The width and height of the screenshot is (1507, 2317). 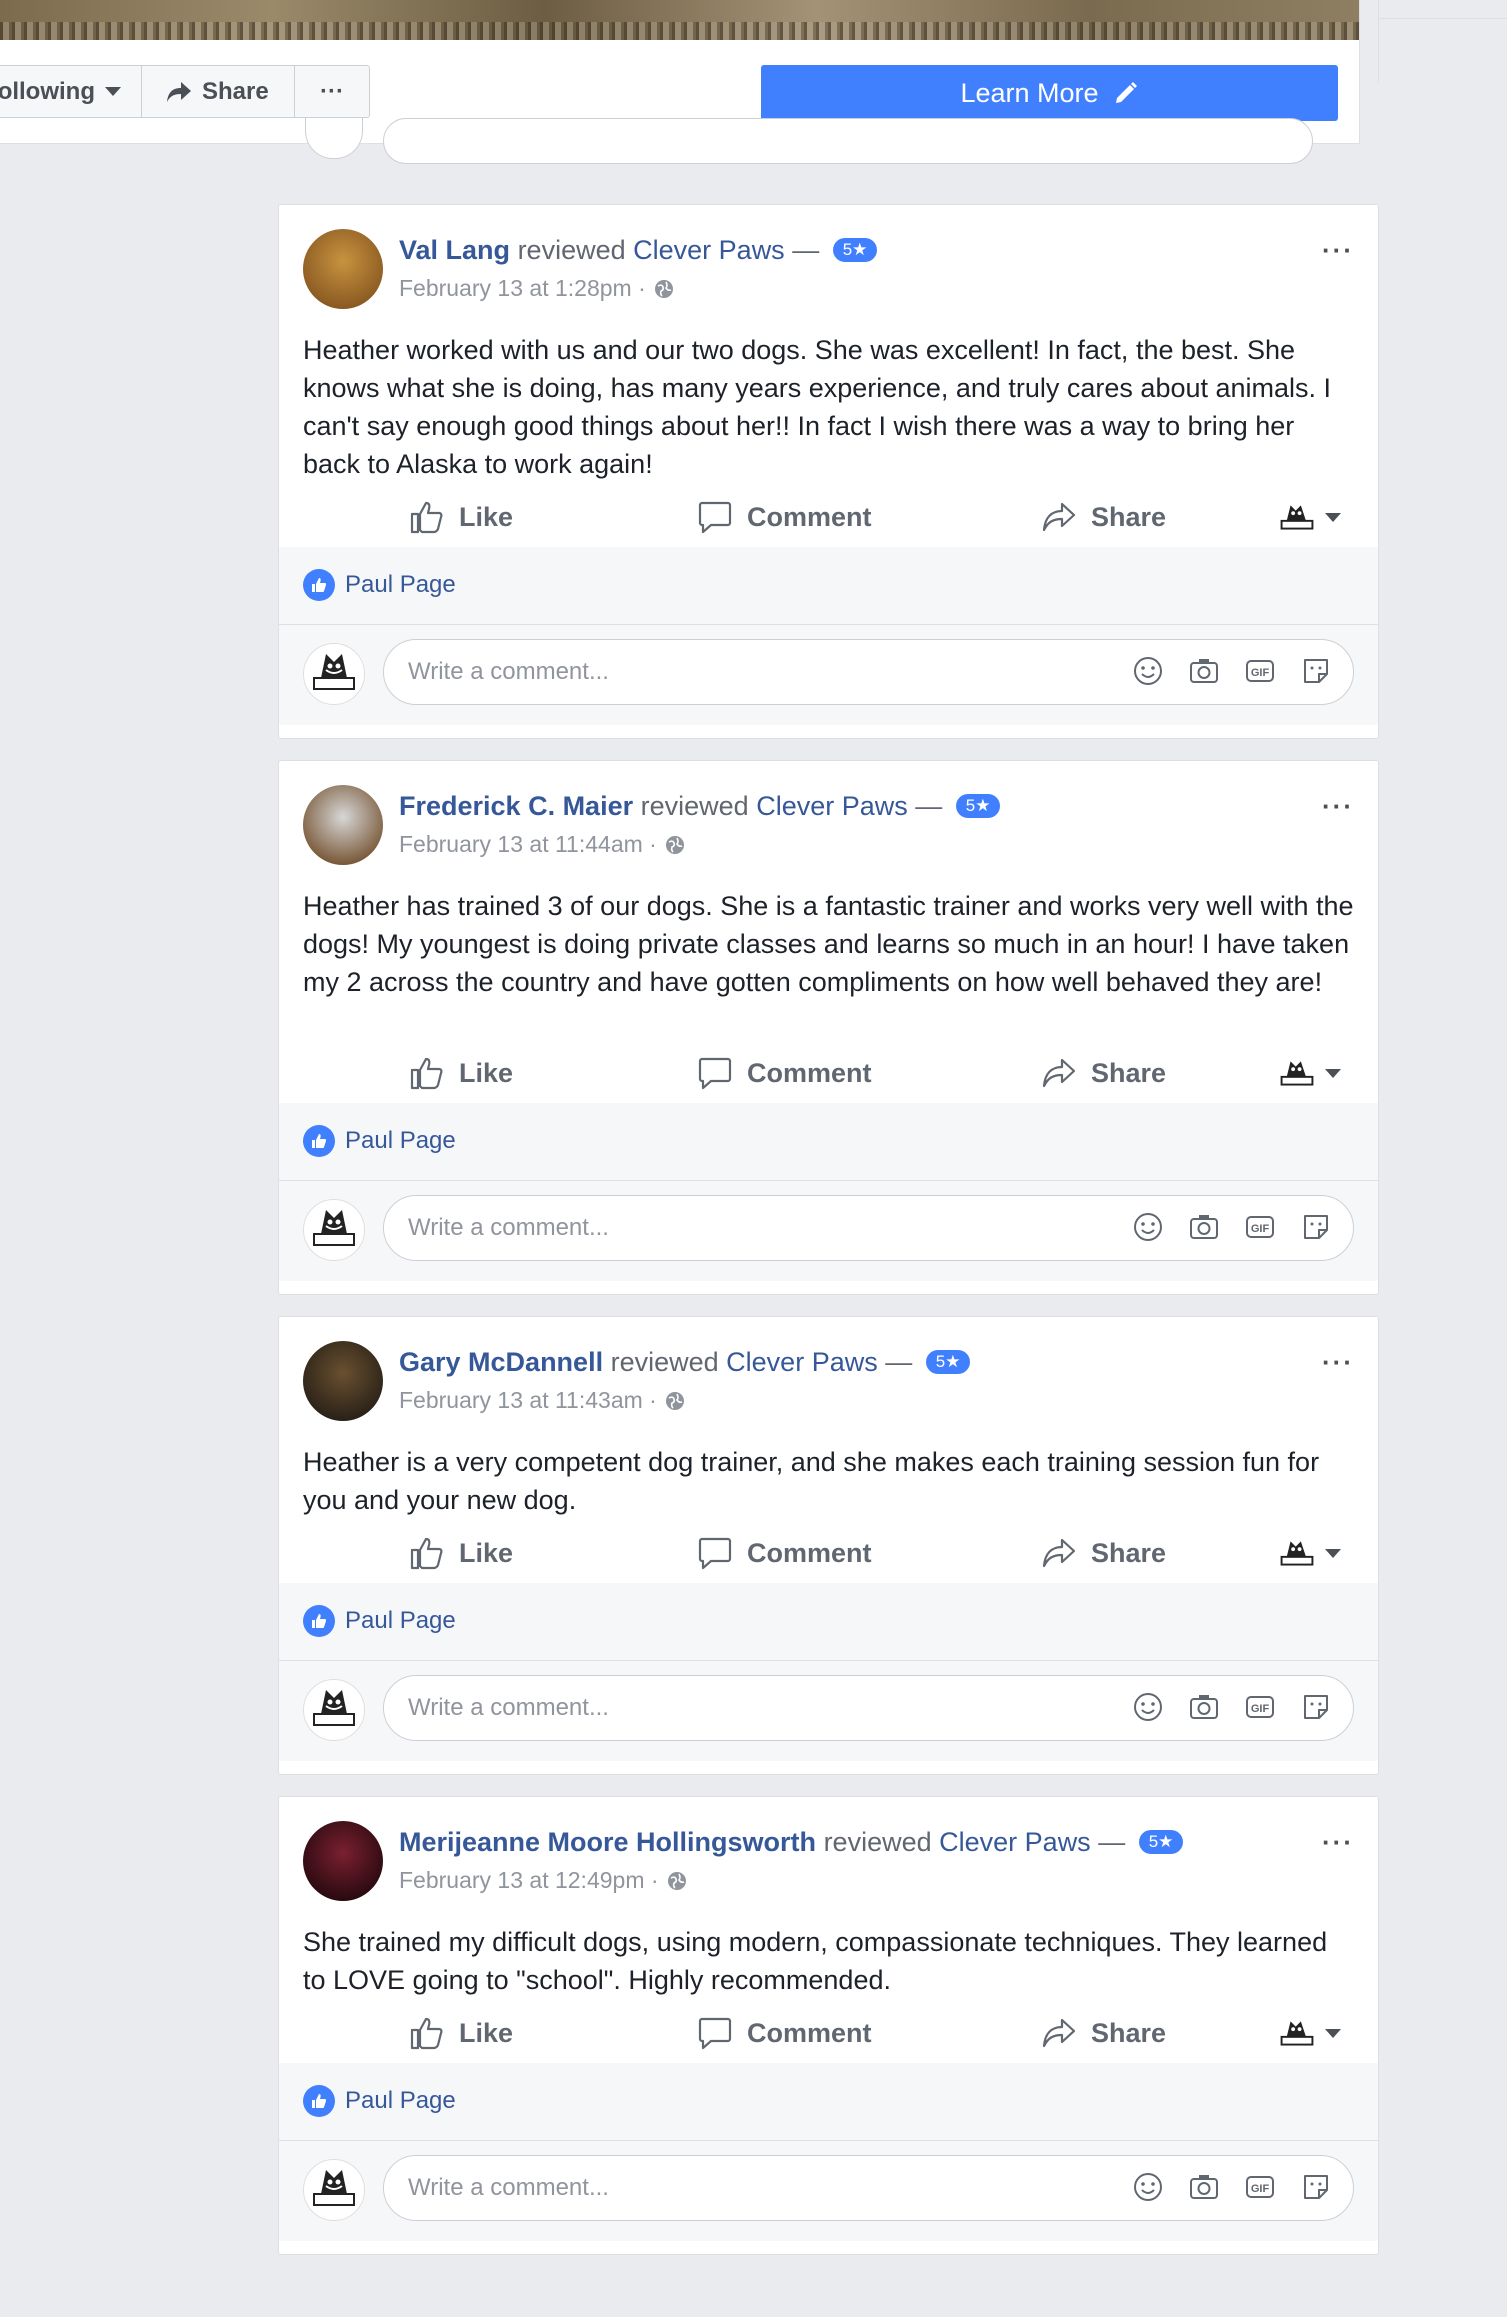 What do you see at coordinates (218, 91) in the screenshot?
I see `page-share-button: Share` at bounding box center [218, 91].